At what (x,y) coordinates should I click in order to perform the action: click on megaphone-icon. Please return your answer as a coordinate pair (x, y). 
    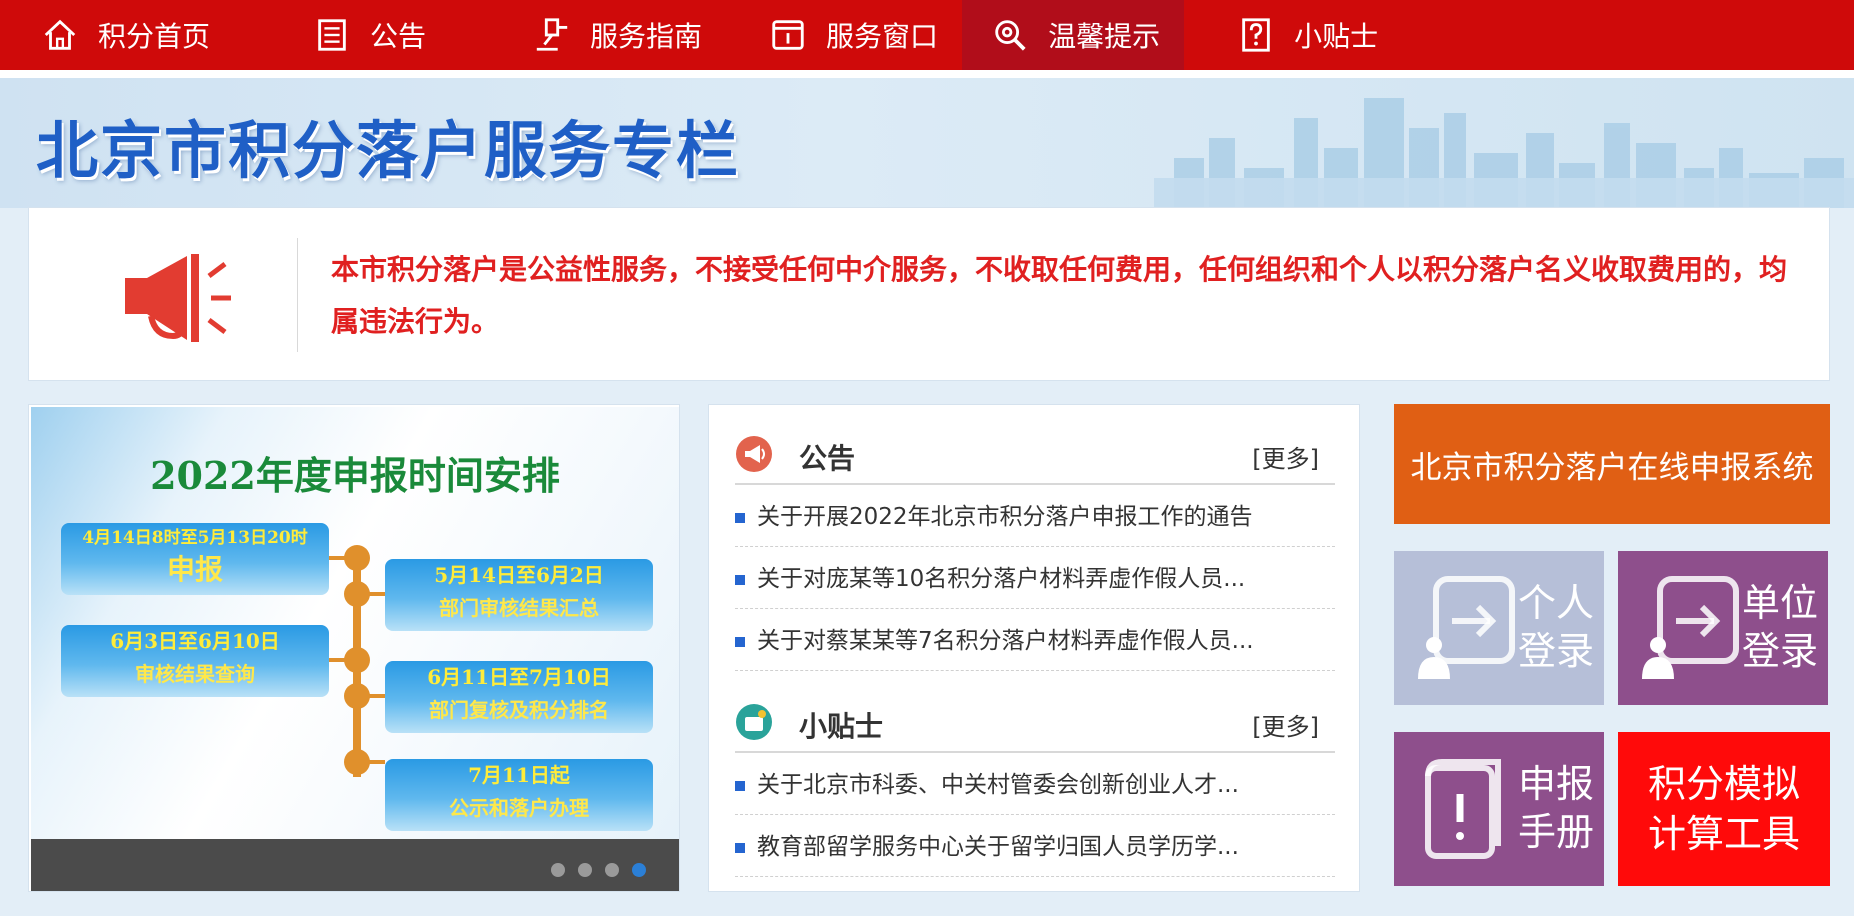
    Looking at the image, I should click on (178, 298).